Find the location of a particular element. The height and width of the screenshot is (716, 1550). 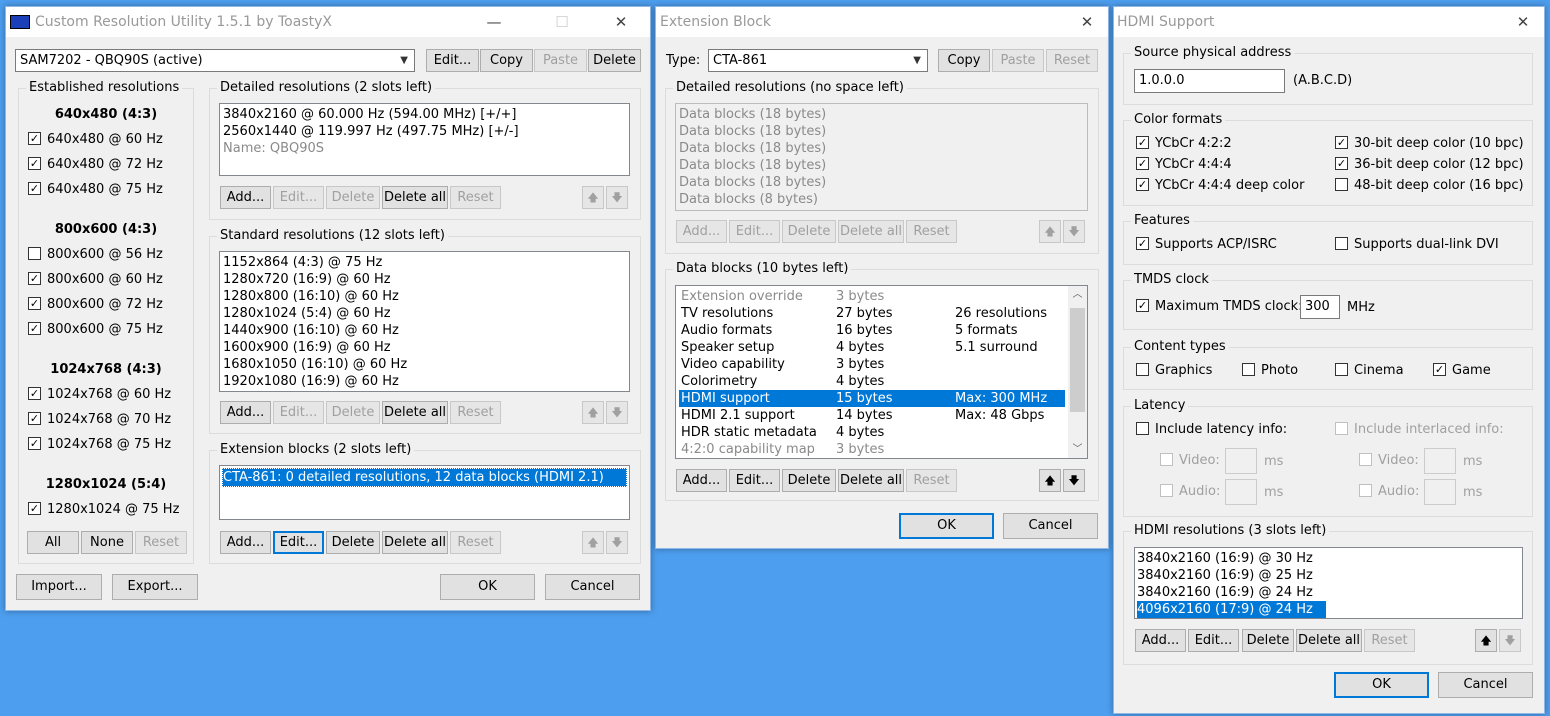

ext-cancel-button: Cancel is located at coordinates (1050, 526).